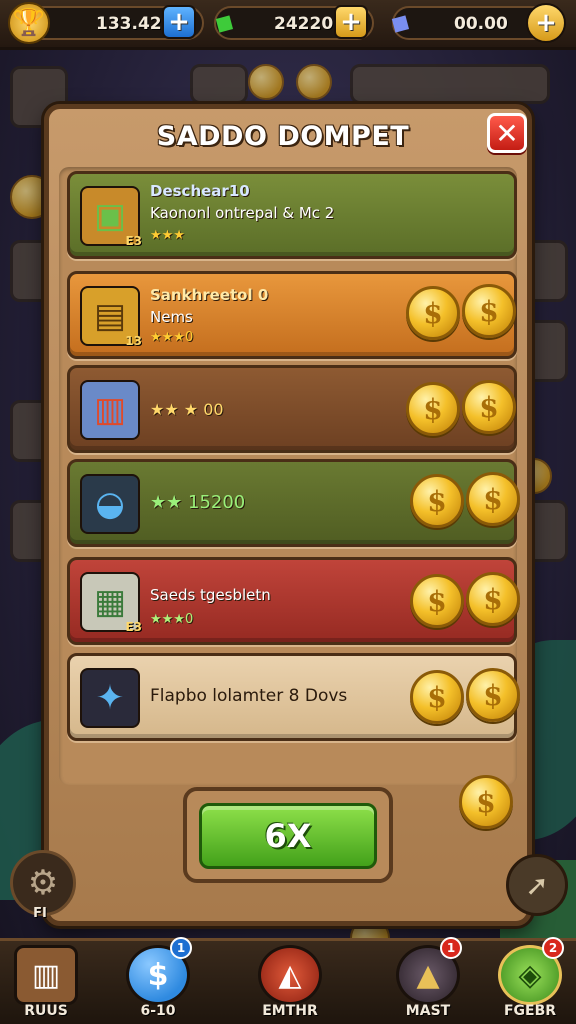  I want to click on map-icon: ◭, so click(290, 975).